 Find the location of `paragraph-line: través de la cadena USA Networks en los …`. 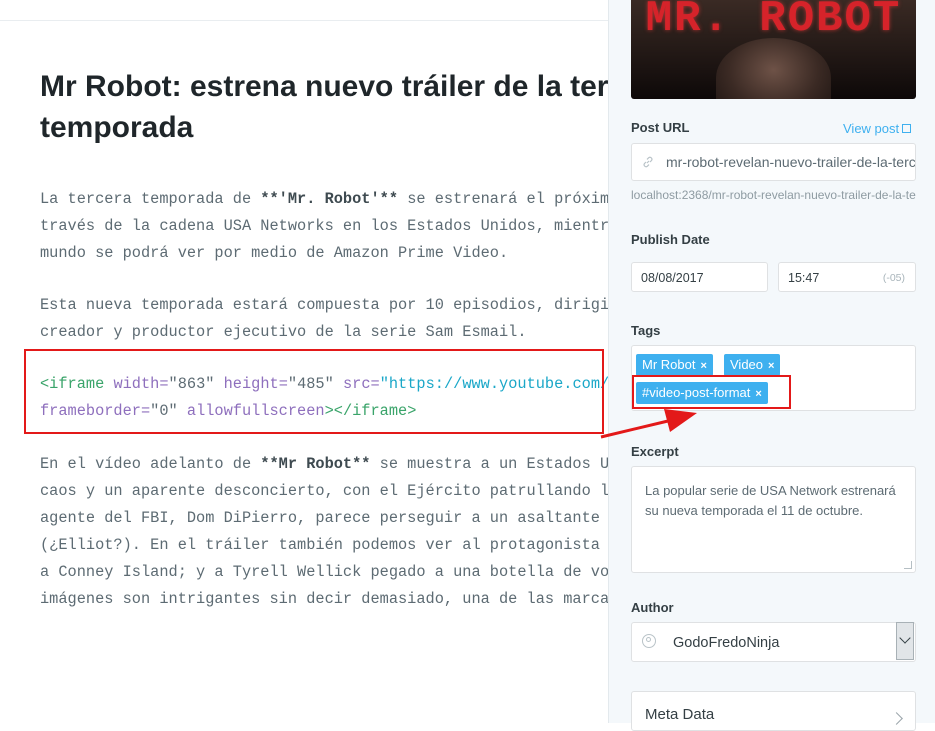

paragraph-line: través de la cadena USA Networks en los … is located at coordinates (324, 226).